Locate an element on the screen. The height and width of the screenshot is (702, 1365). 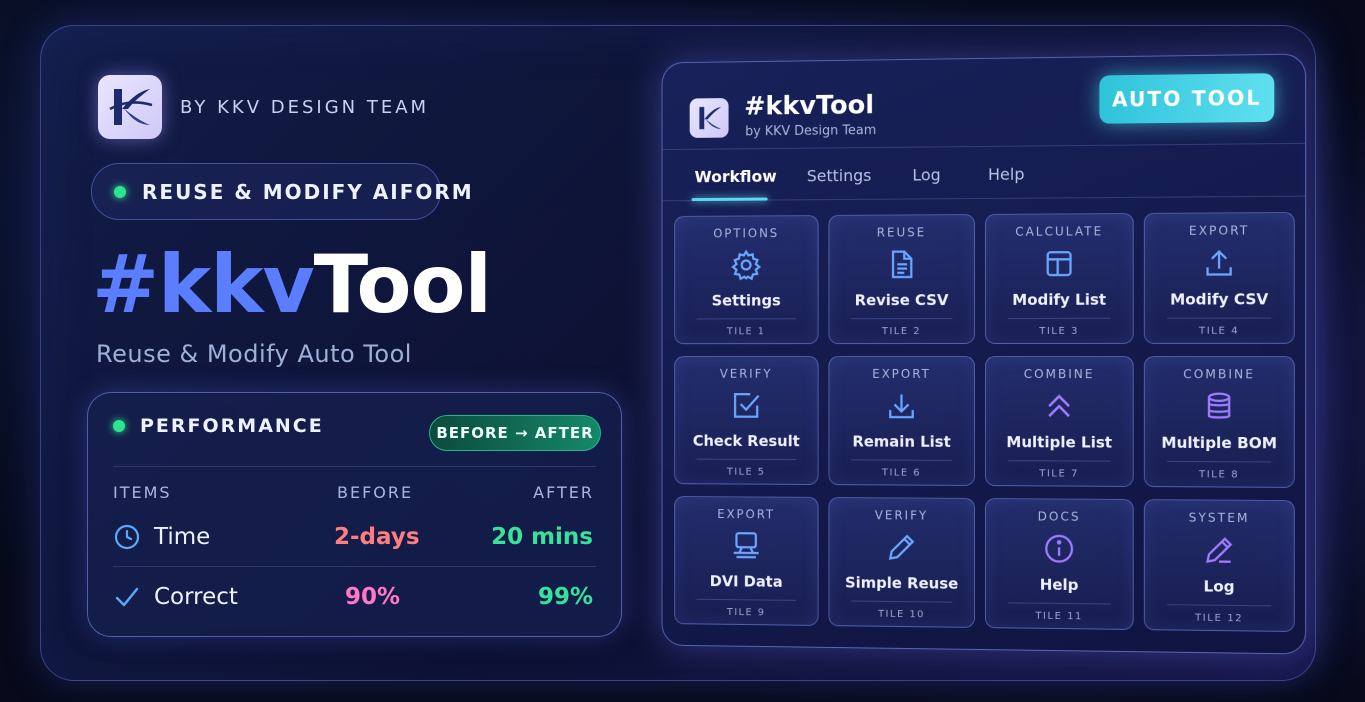
tile-multiple-list: COMBINE Multiple List TILE 7 is located at coordinates (1059, 421).